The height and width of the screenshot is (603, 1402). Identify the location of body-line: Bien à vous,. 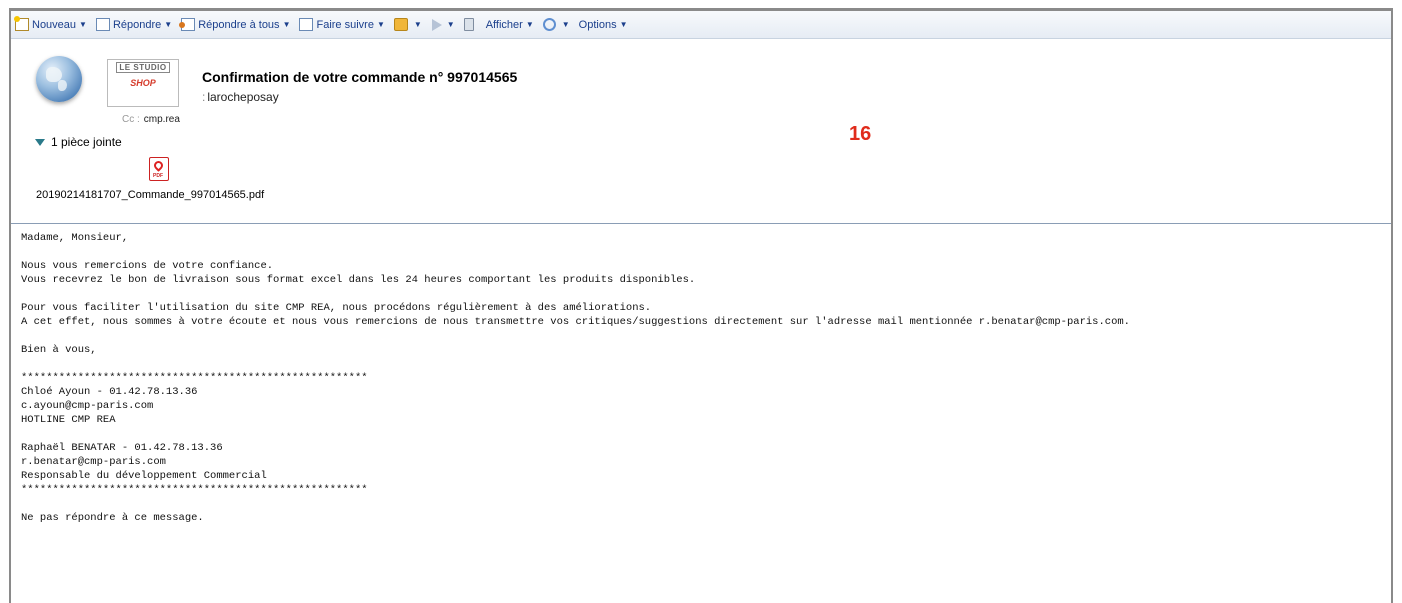
(59, 350).